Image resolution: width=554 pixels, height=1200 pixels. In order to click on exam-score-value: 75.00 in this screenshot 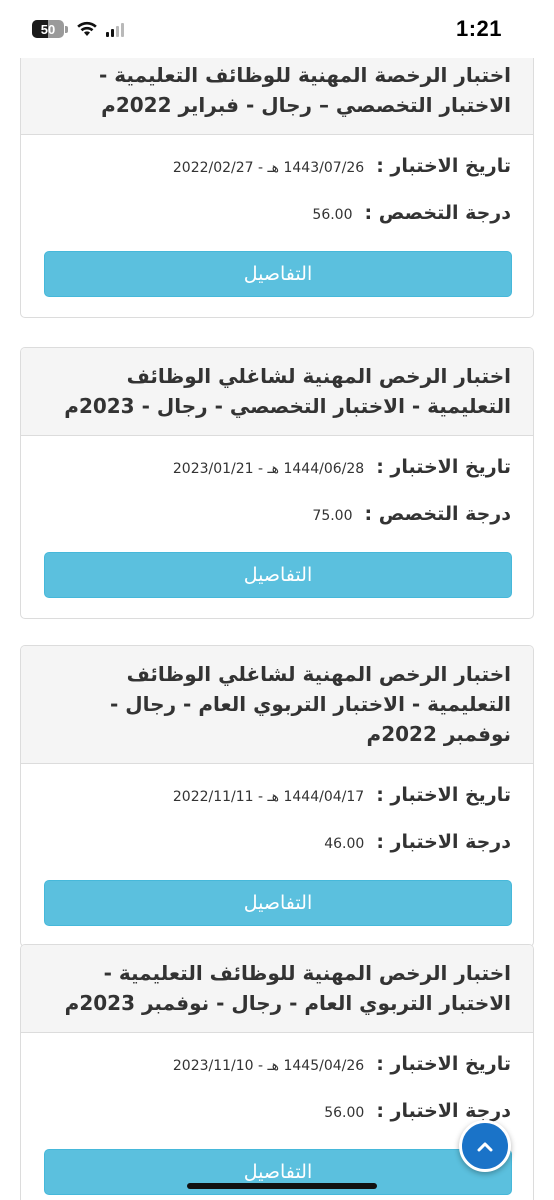, I will do `click(332, 516)`.